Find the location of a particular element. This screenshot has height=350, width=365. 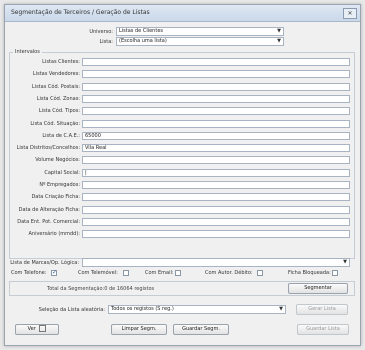

field-label: Capital Social: is located at coordinates (62, 173).